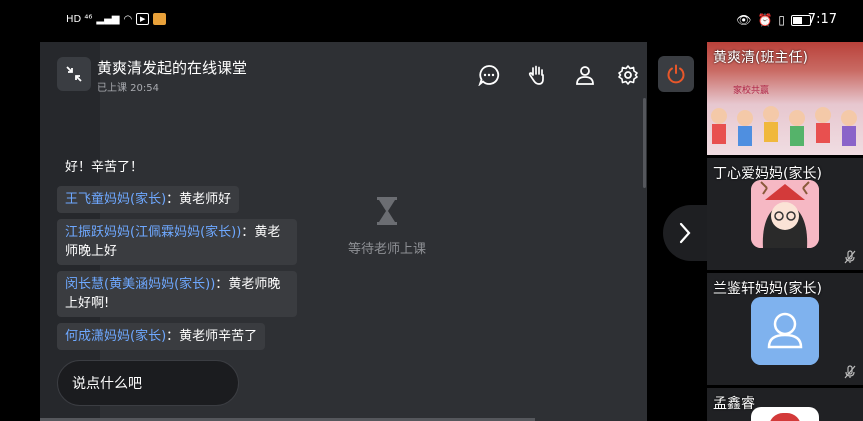 The height and width of the screenshot is (421, 863). I want to click on santa-hat-icon, so click(785, 417).